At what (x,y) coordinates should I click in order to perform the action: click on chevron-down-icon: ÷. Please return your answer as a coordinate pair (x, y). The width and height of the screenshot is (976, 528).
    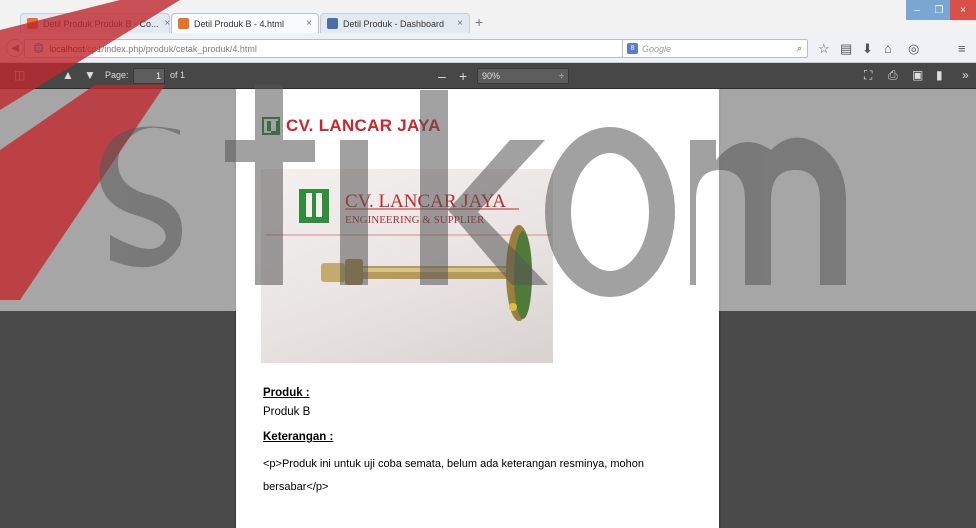
    Looking at the image, I should click on (561, 76).